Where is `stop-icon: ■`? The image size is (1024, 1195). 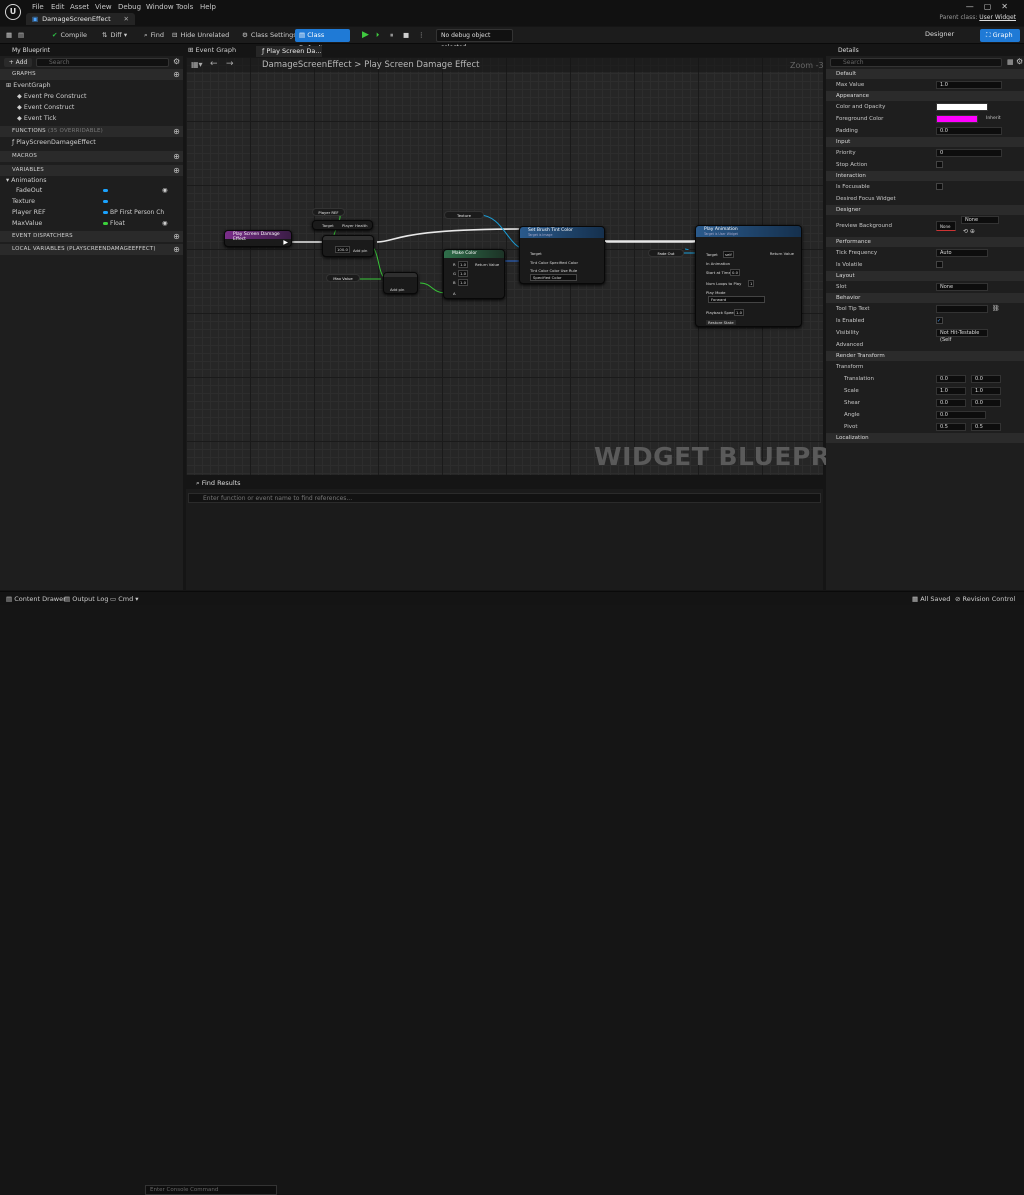 stop-icon: ■ is located at coordinates (406, 35).